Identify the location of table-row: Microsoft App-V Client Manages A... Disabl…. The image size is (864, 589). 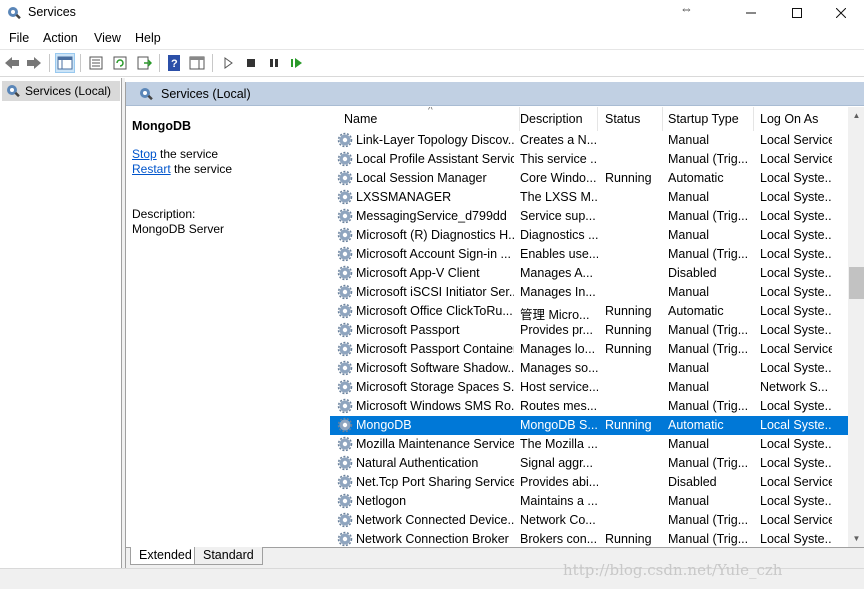
(590, 273).